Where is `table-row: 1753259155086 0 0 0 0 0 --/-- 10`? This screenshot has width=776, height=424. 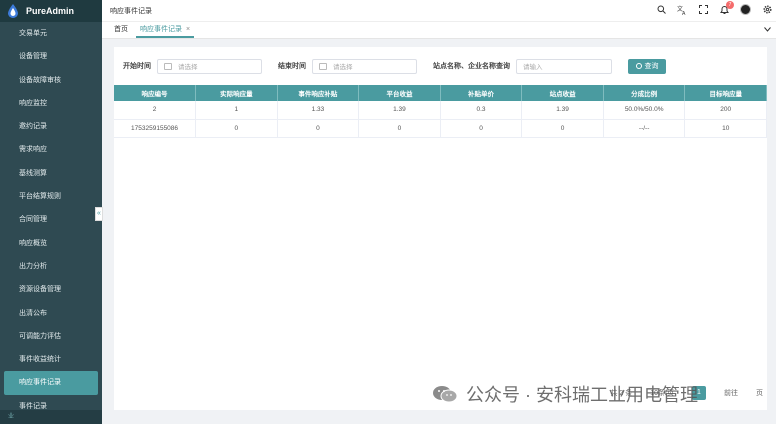
table-row: 1753259155086 0 0 0 0 0 --/-- 10 is located at coordinates (440, 128).